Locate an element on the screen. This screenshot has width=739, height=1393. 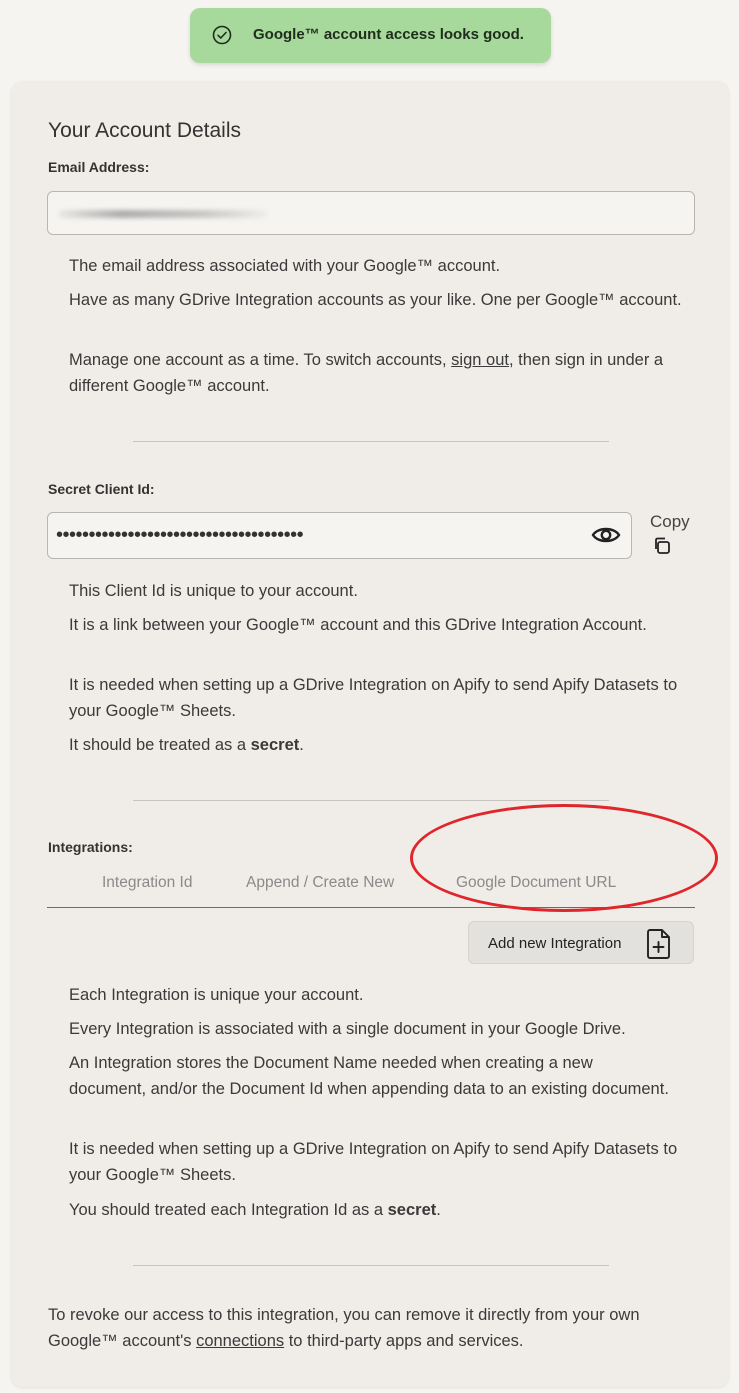
success-toast: Google™ account access looks good. is located at coordinates (370, 35).